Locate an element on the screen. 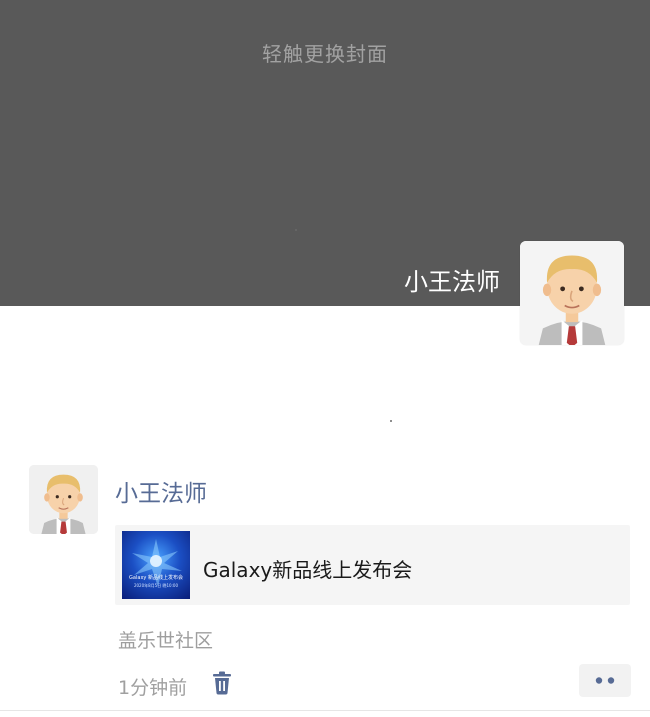  post-avatar is located at coordinates (63, 499).